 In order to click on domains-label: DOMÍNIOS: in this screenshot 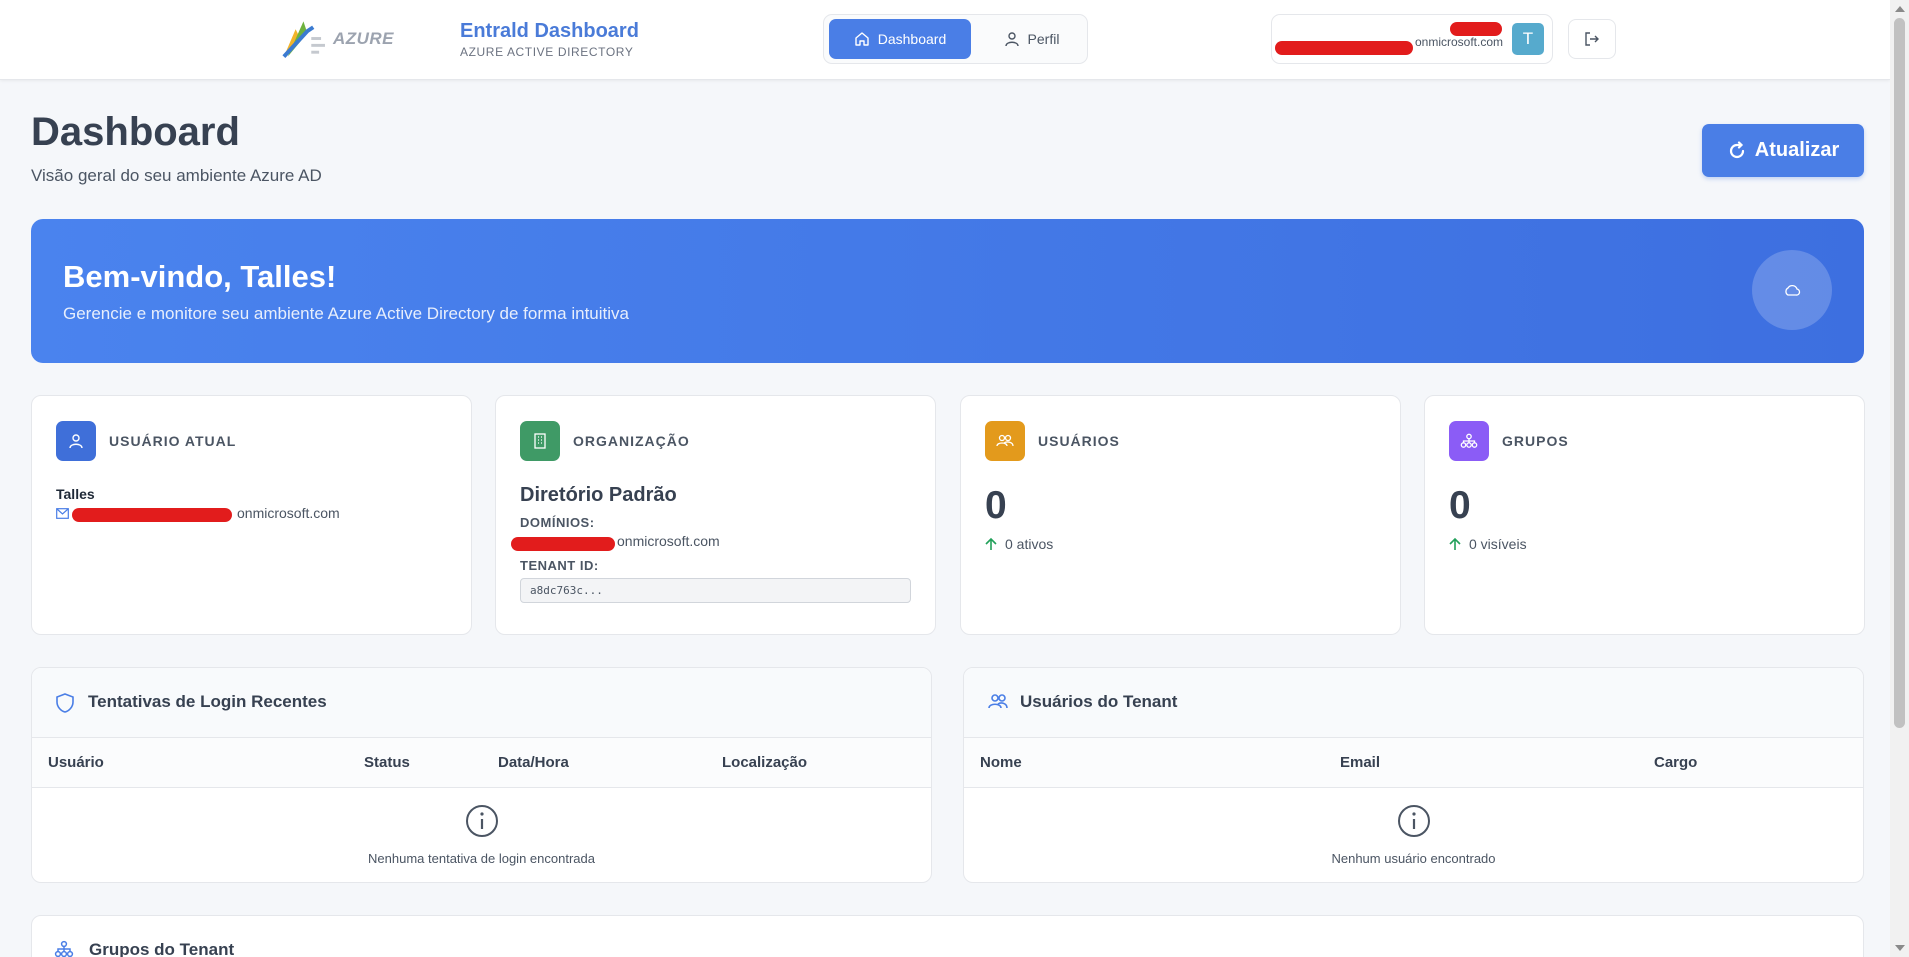, I will do `click(557, 522)`.